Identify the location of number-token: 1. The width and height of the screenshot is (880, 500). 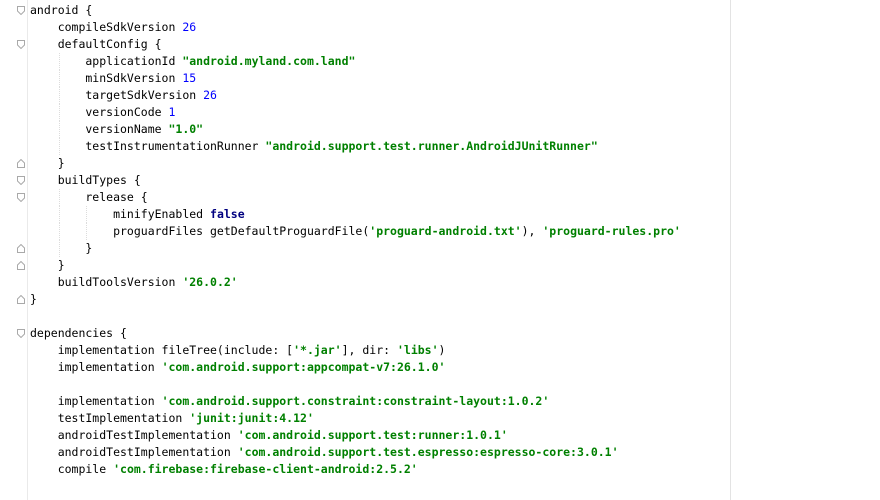
(172, 112).